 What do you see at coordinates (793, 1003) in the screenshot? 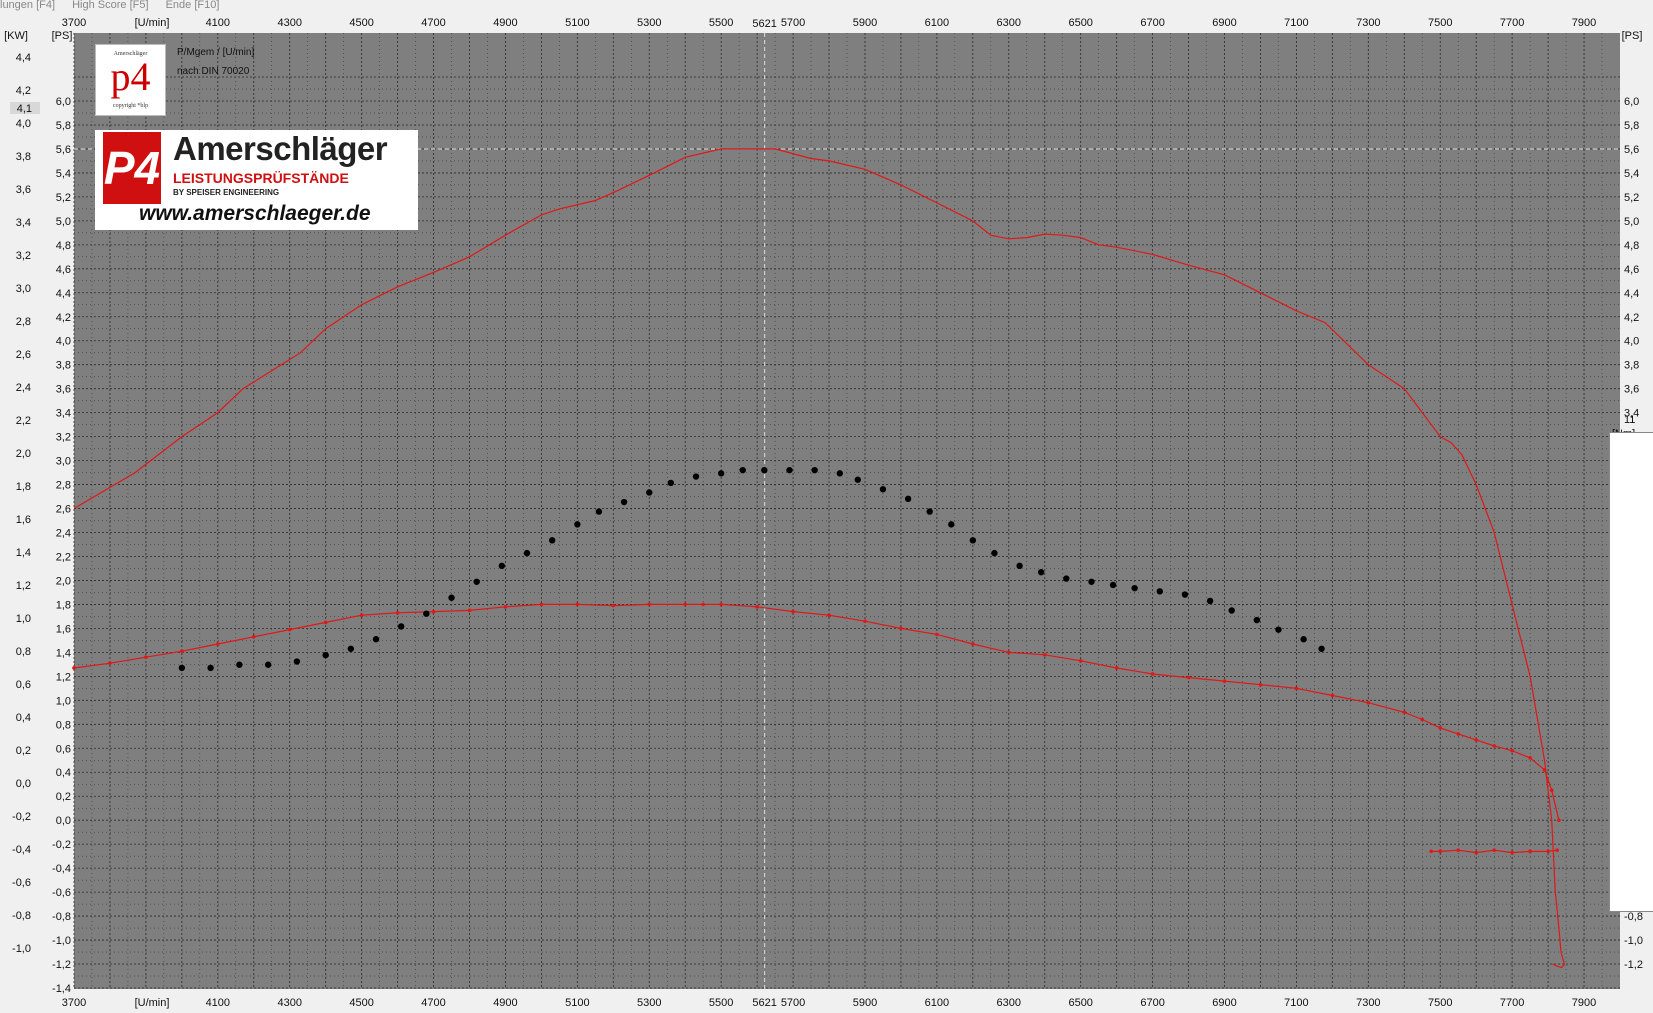
I see `x-tick-label-bottom: 5700` at bounding box center [793, 1003].